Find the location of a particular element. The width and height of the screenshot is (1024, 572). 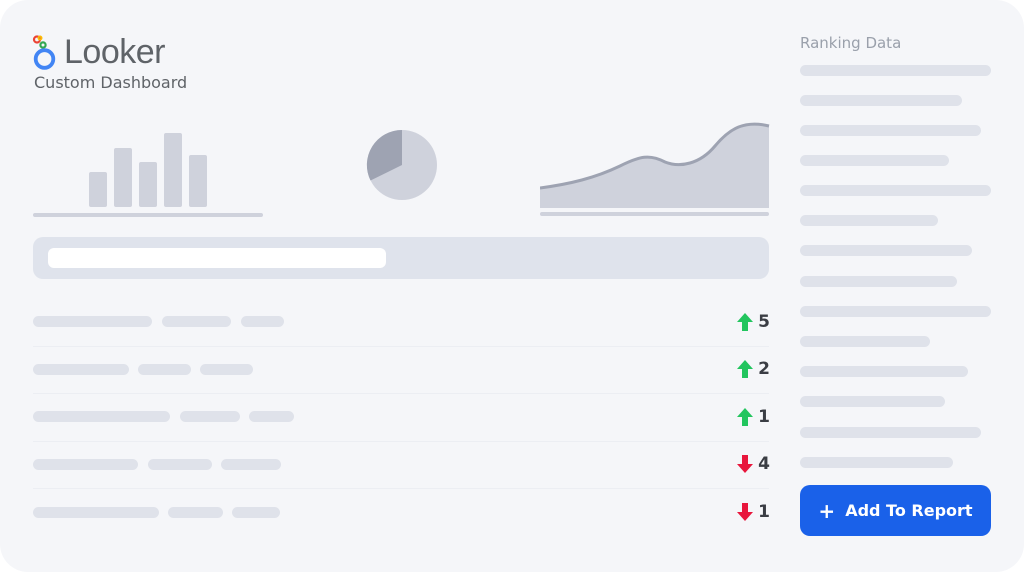

add-to-report-label: Add To Report is located at coordinates (909, 510).